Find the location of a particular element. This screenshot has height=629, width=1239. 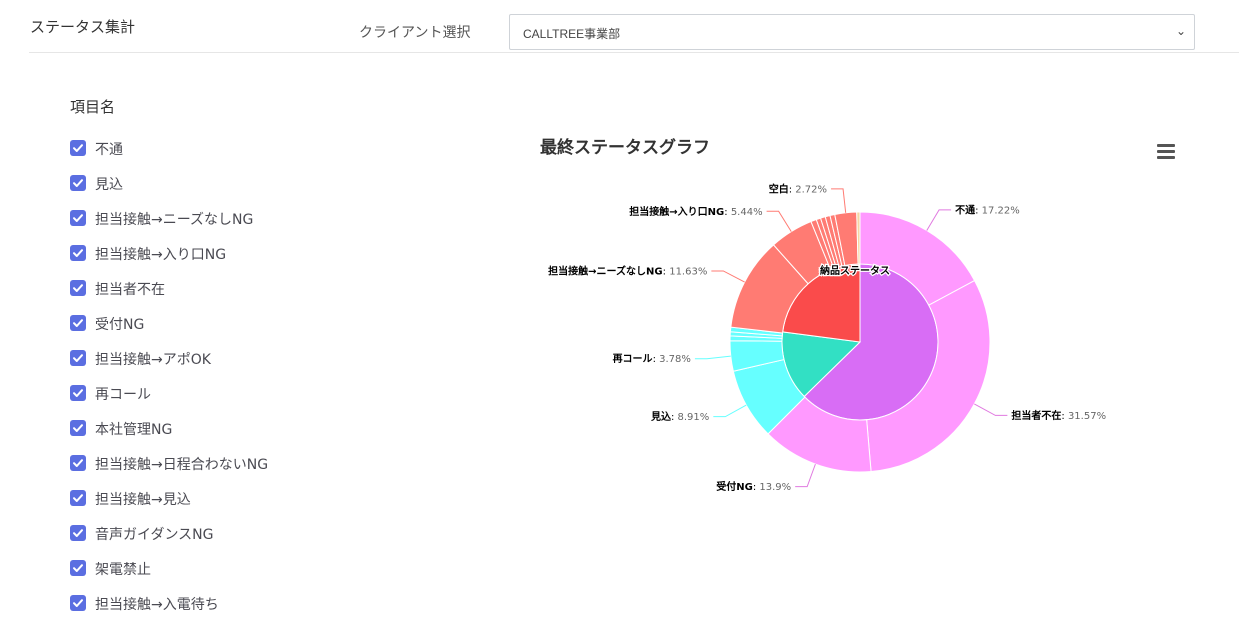

data-label: 担当接触→入り口NG: 5.44% is located at coordinates (695, 211).